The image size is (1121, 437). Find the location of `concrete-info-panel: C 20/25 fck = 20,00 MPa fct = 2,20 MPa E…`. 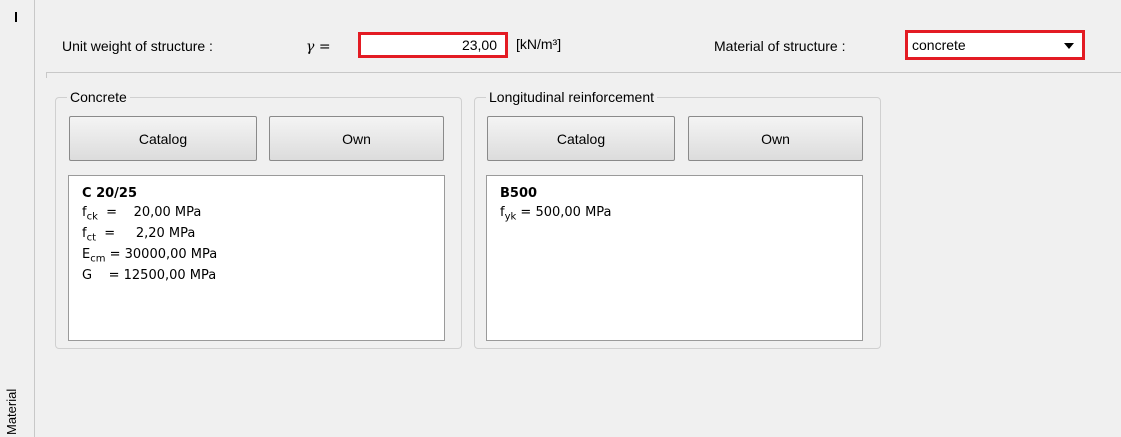

concrete-info-panel: C 20/25 fck = 20,00 MPa fct = 2,20 MPa E… is located at coordinates (256, 258).